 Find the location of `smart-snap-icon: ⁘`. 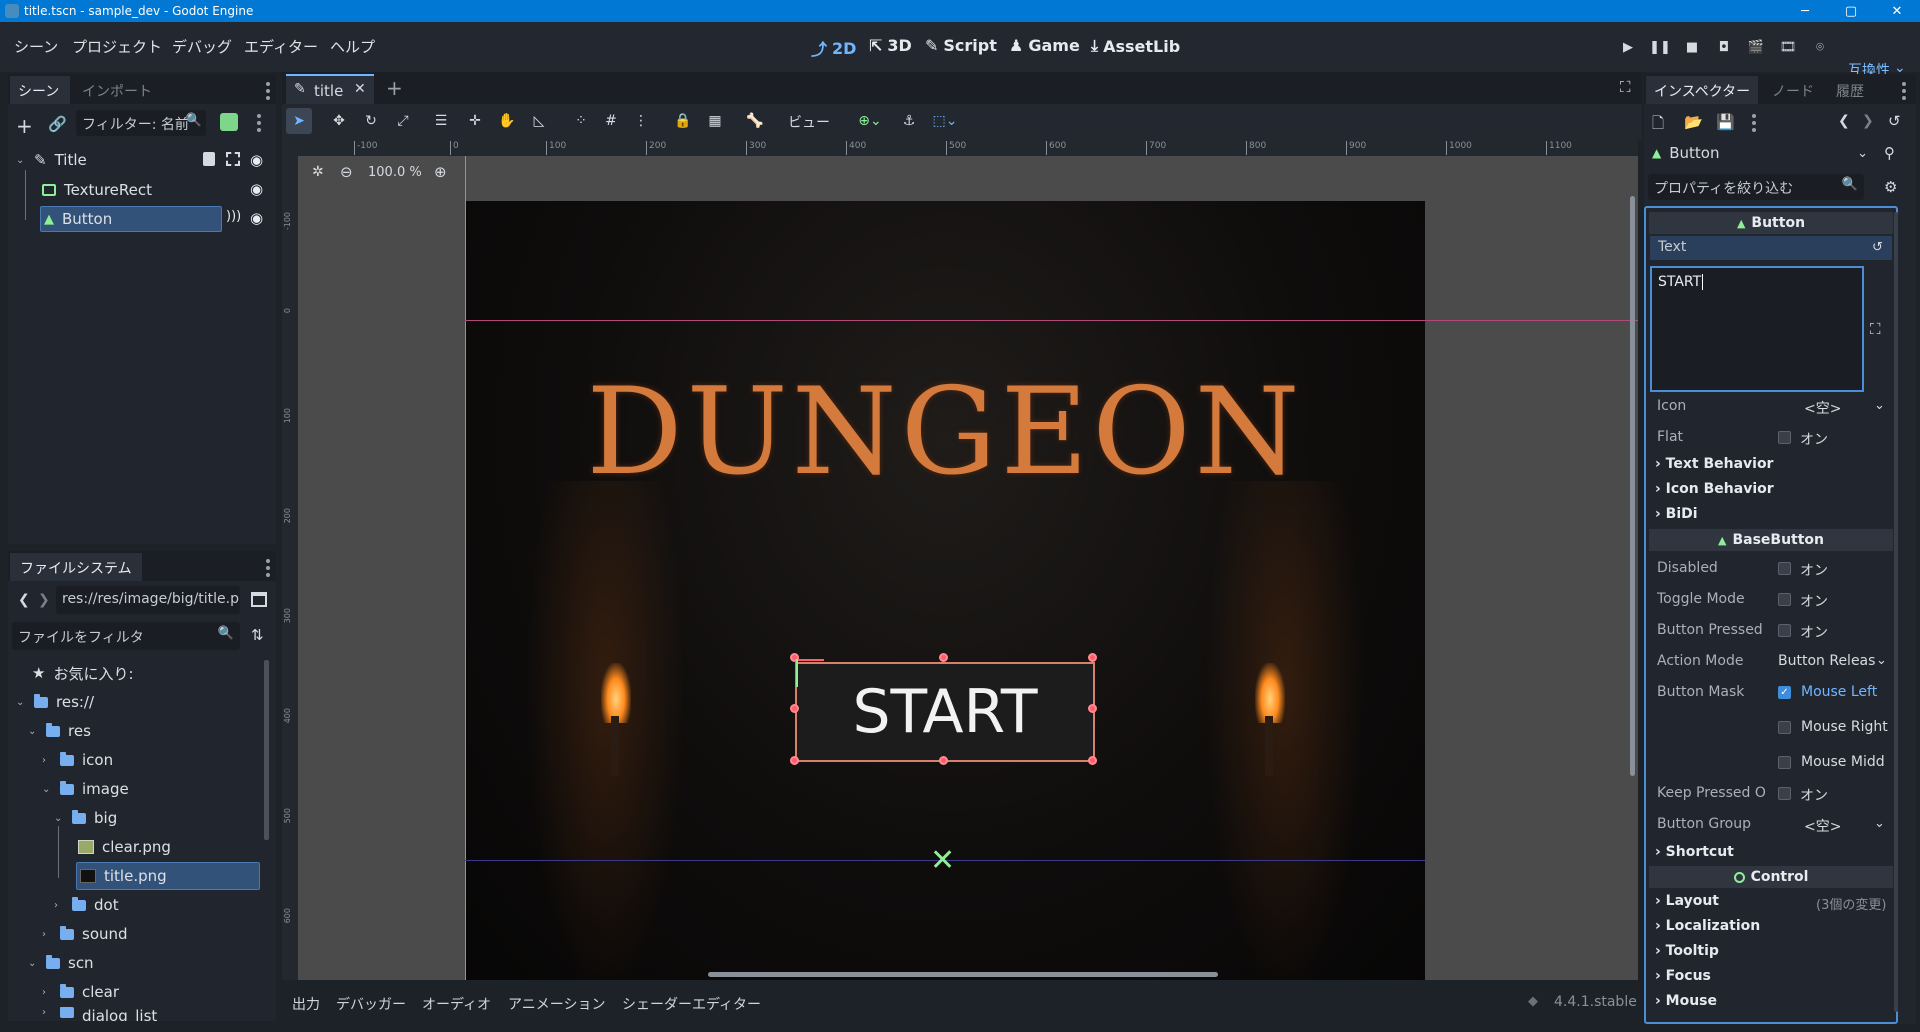

smart-snap-icon: ⁘ is located at coordinates (581, 121).